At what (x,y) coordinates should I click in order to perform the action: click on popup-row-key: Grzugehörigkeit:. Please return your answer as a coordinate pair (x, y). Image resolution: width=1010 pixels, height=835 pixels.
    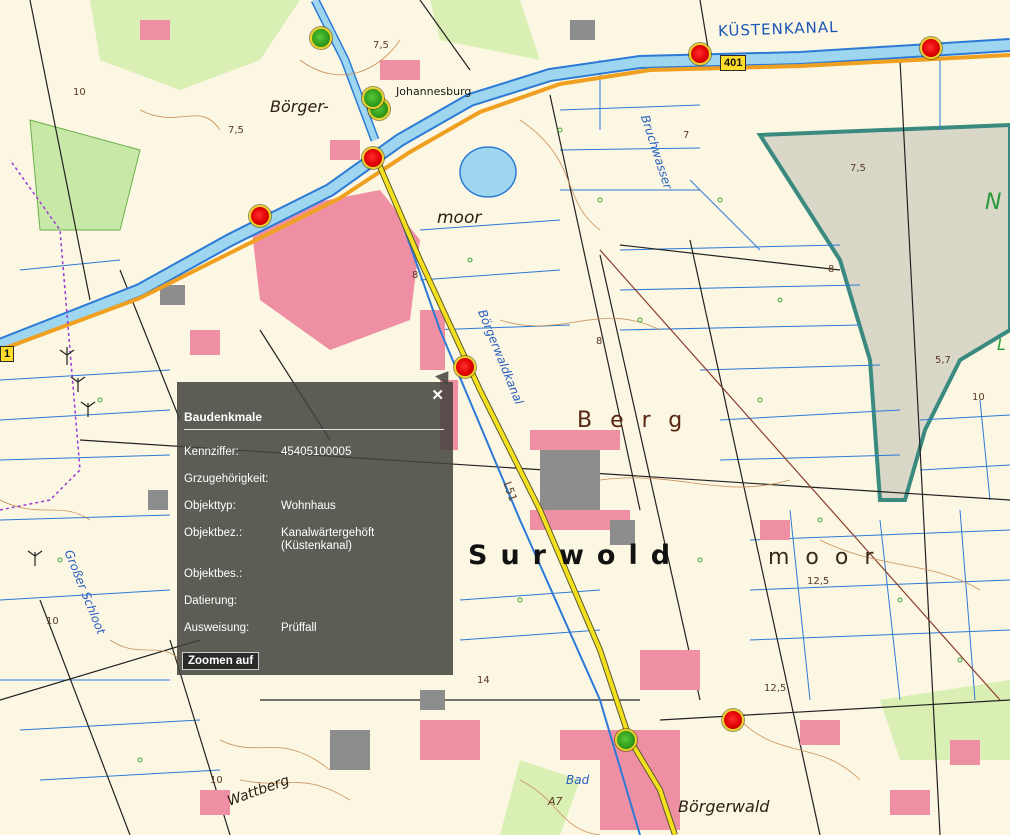
    Looking at the image, I should click on (226, 479).